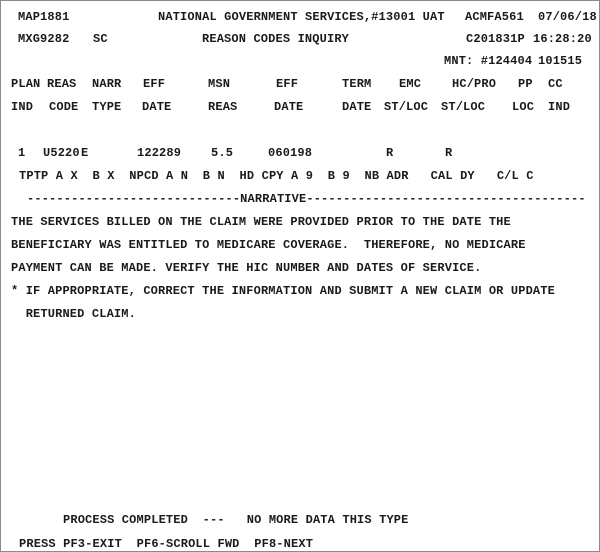 Image resolution: width=600 pixels, height=552 pixels. What do you see at coordinates (448, 153) in the screenshot?
I see `hc-pro-st-loc: R` at bounding box center [448, 153].